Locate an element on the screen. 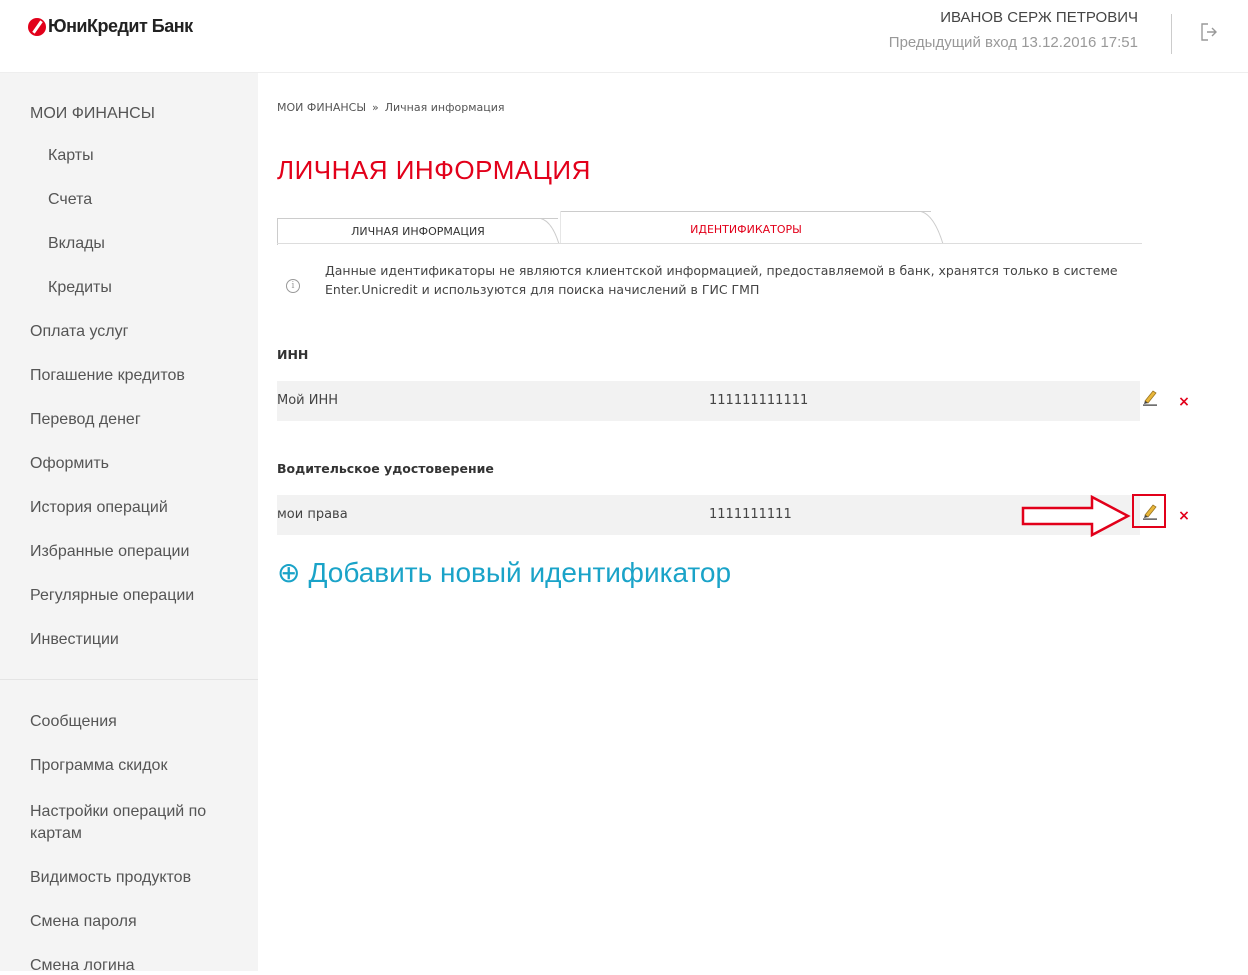 This screenshot has width=1248, height=975. sidebar-item-accounts: Счета is located at coordinates (70, 200).